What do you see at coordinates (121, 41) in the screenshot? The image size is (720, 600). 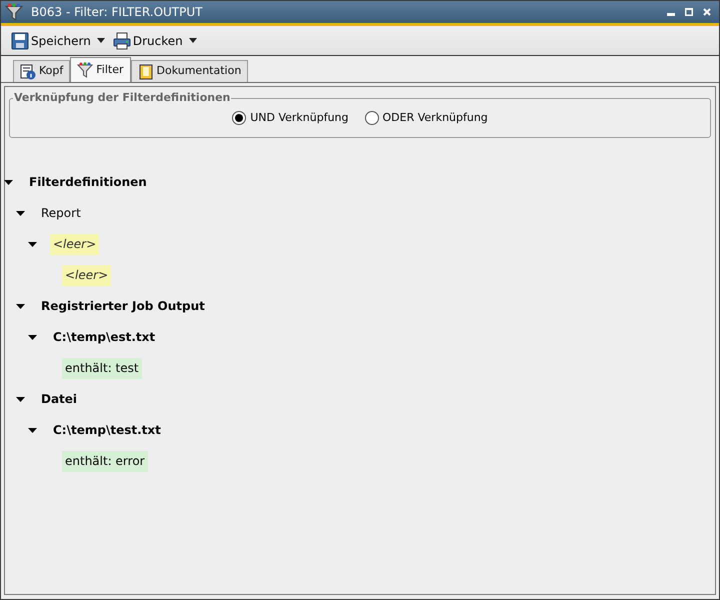 I see `printer-icon` at bounding box center [121, 41].